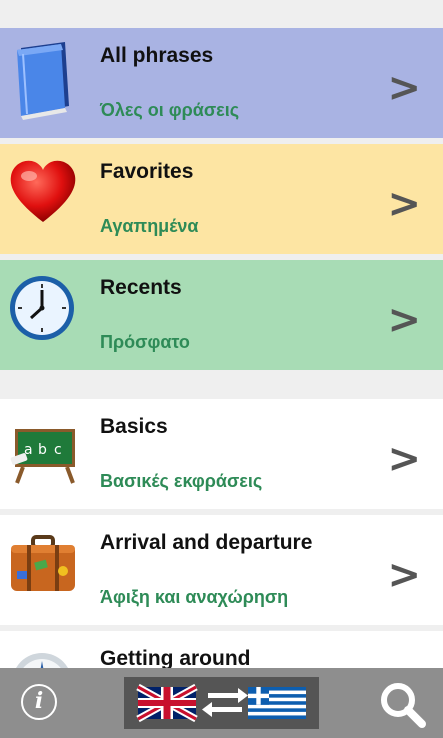 The width and height of the screenshot is (443, 738). What do you see at coordinates (170, 110) in the screenshot?
I see `item-subtitle: Όλες οι φράσεις` at bounding box center [170, 110].